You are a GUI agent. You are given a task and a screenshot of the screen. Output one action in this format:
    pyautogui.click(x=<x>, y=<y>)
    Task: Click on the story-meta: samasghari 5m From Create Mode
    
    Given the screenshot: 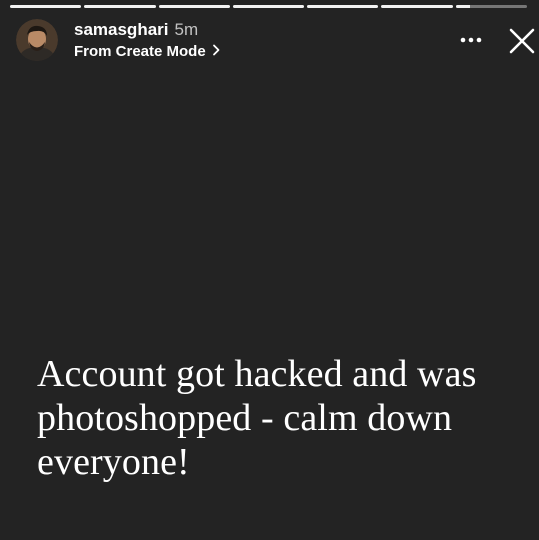 What is the action you would take?
    pyautogui.click(x=147, y=41)
    